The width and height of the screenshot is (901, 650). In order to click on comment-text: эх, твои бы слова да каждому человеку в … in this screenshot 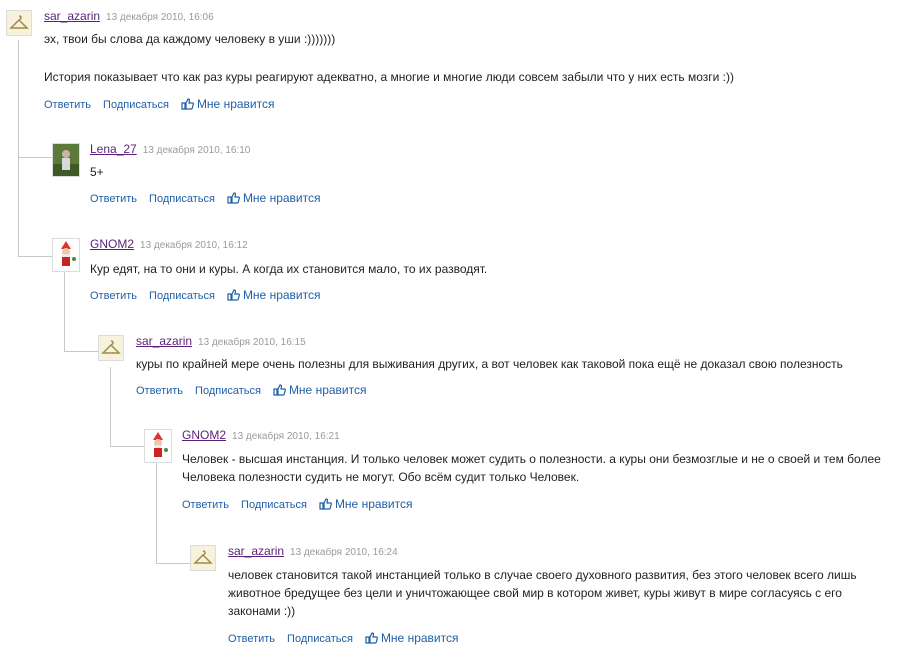, I will do `click(389, 58)`.